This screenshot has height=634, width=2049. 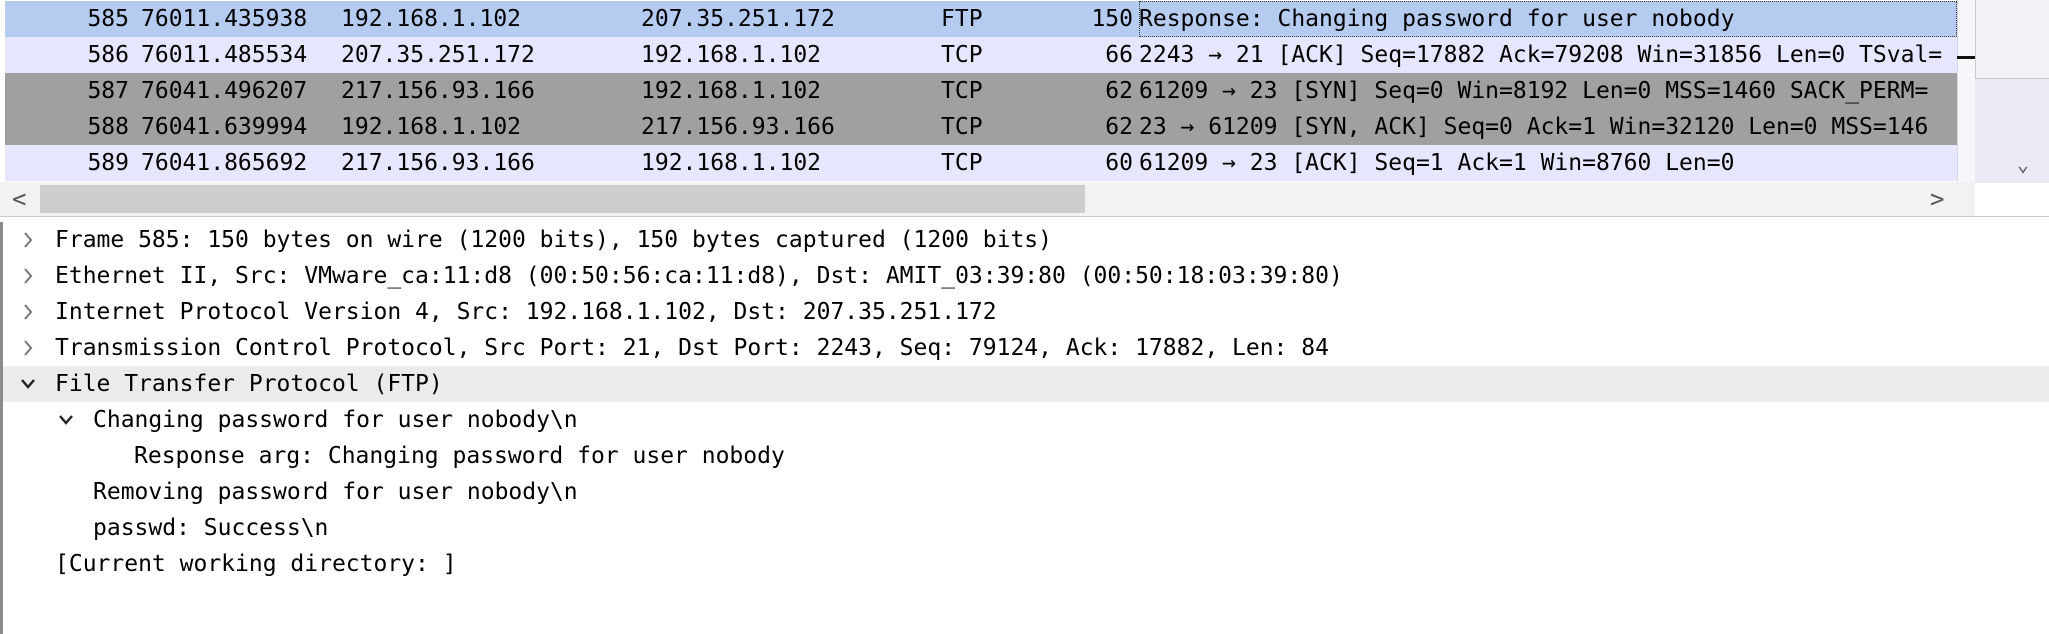 What do you see at coordinates (1026, 564) in the screenshot?
I see `detail-field: [Current working directory: ]` at bounding box center [1026, 564].